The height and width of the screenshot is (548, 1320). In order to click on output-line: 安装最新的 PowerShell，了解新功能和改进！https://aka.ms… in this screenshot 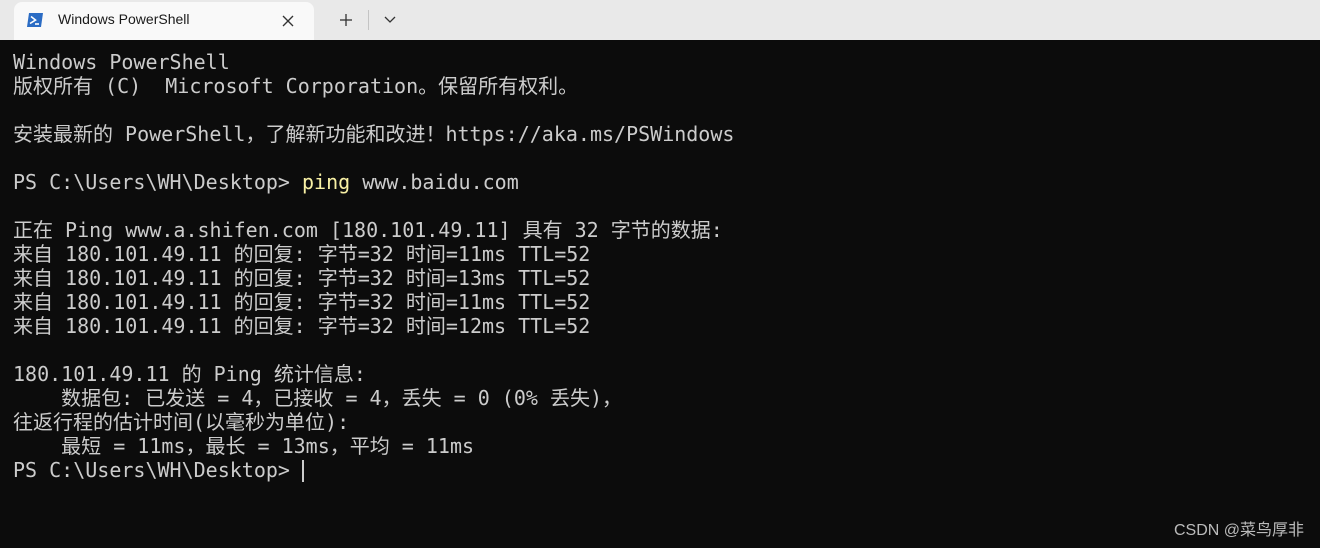, I will do `click(374, 134)`.